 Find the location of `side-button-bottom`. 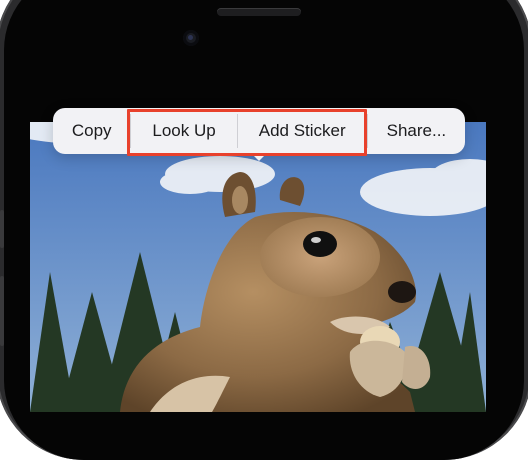

side-button-bottom is located at coordinates (2, 311).